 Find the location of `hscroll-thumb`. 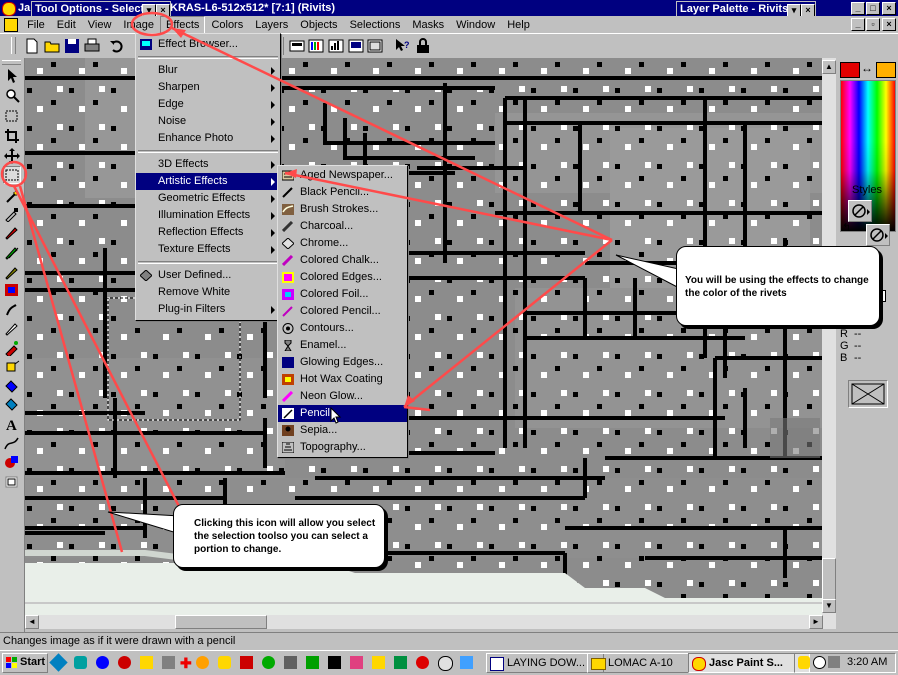

hscroll-thumb is located at coordinates (221, 622).